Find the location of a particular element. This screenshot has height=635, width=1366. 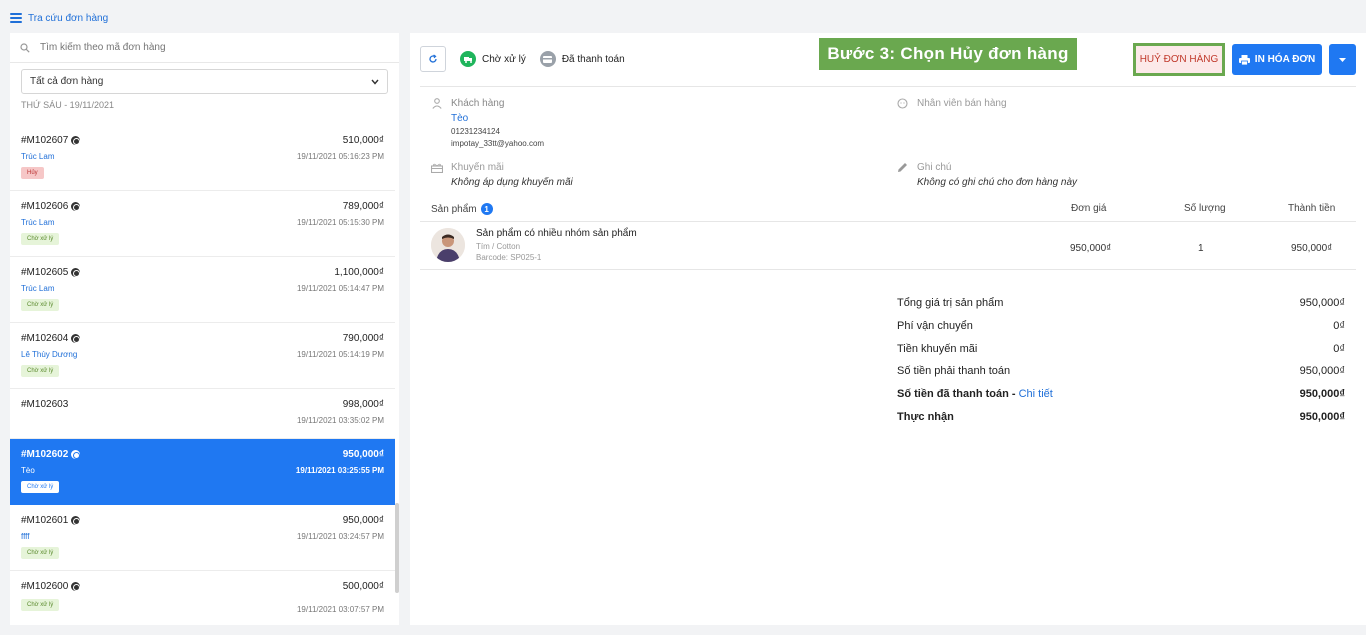

product-barcode: Barcode: SP025-1 is located at coordinates (509, 257).